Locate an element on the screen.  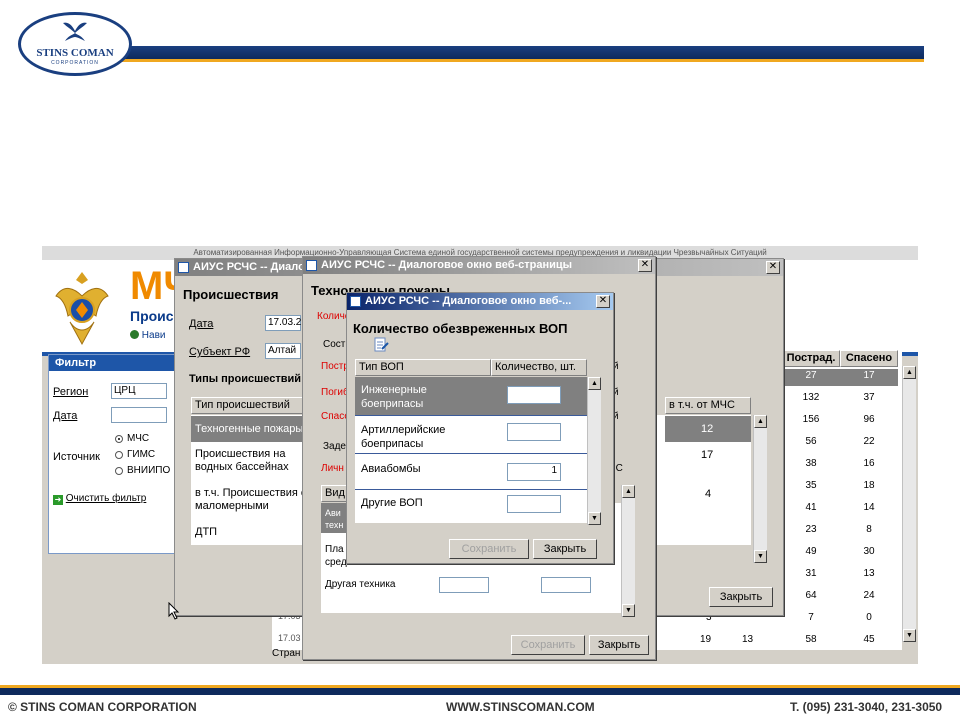
dialog-incidents-scrollbar: ▲ ▼ is located at coordinates (760, 489).